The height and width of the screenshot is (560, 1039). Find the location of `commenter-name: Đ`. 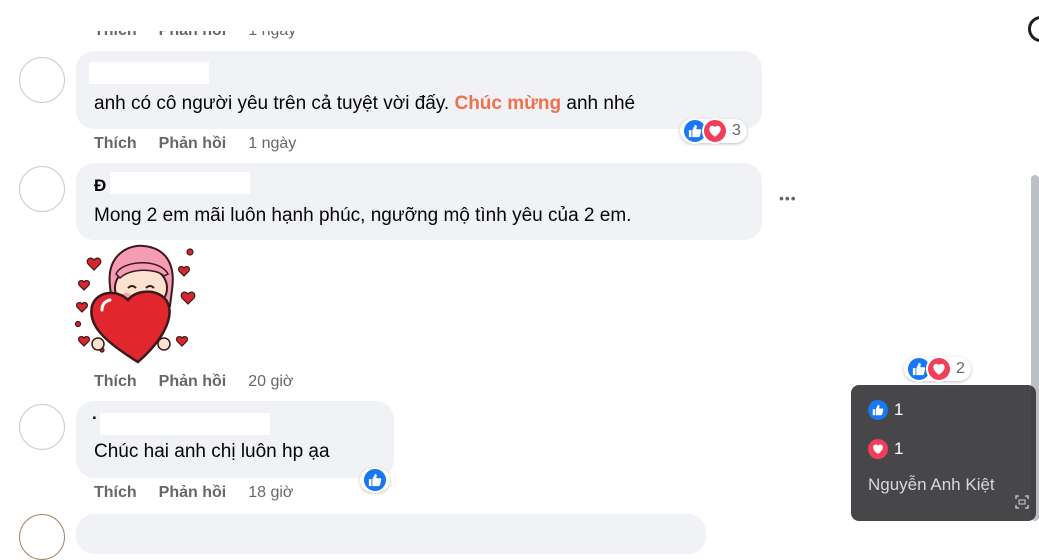

commenter-name: Đ is located at coordinates (100, 186).